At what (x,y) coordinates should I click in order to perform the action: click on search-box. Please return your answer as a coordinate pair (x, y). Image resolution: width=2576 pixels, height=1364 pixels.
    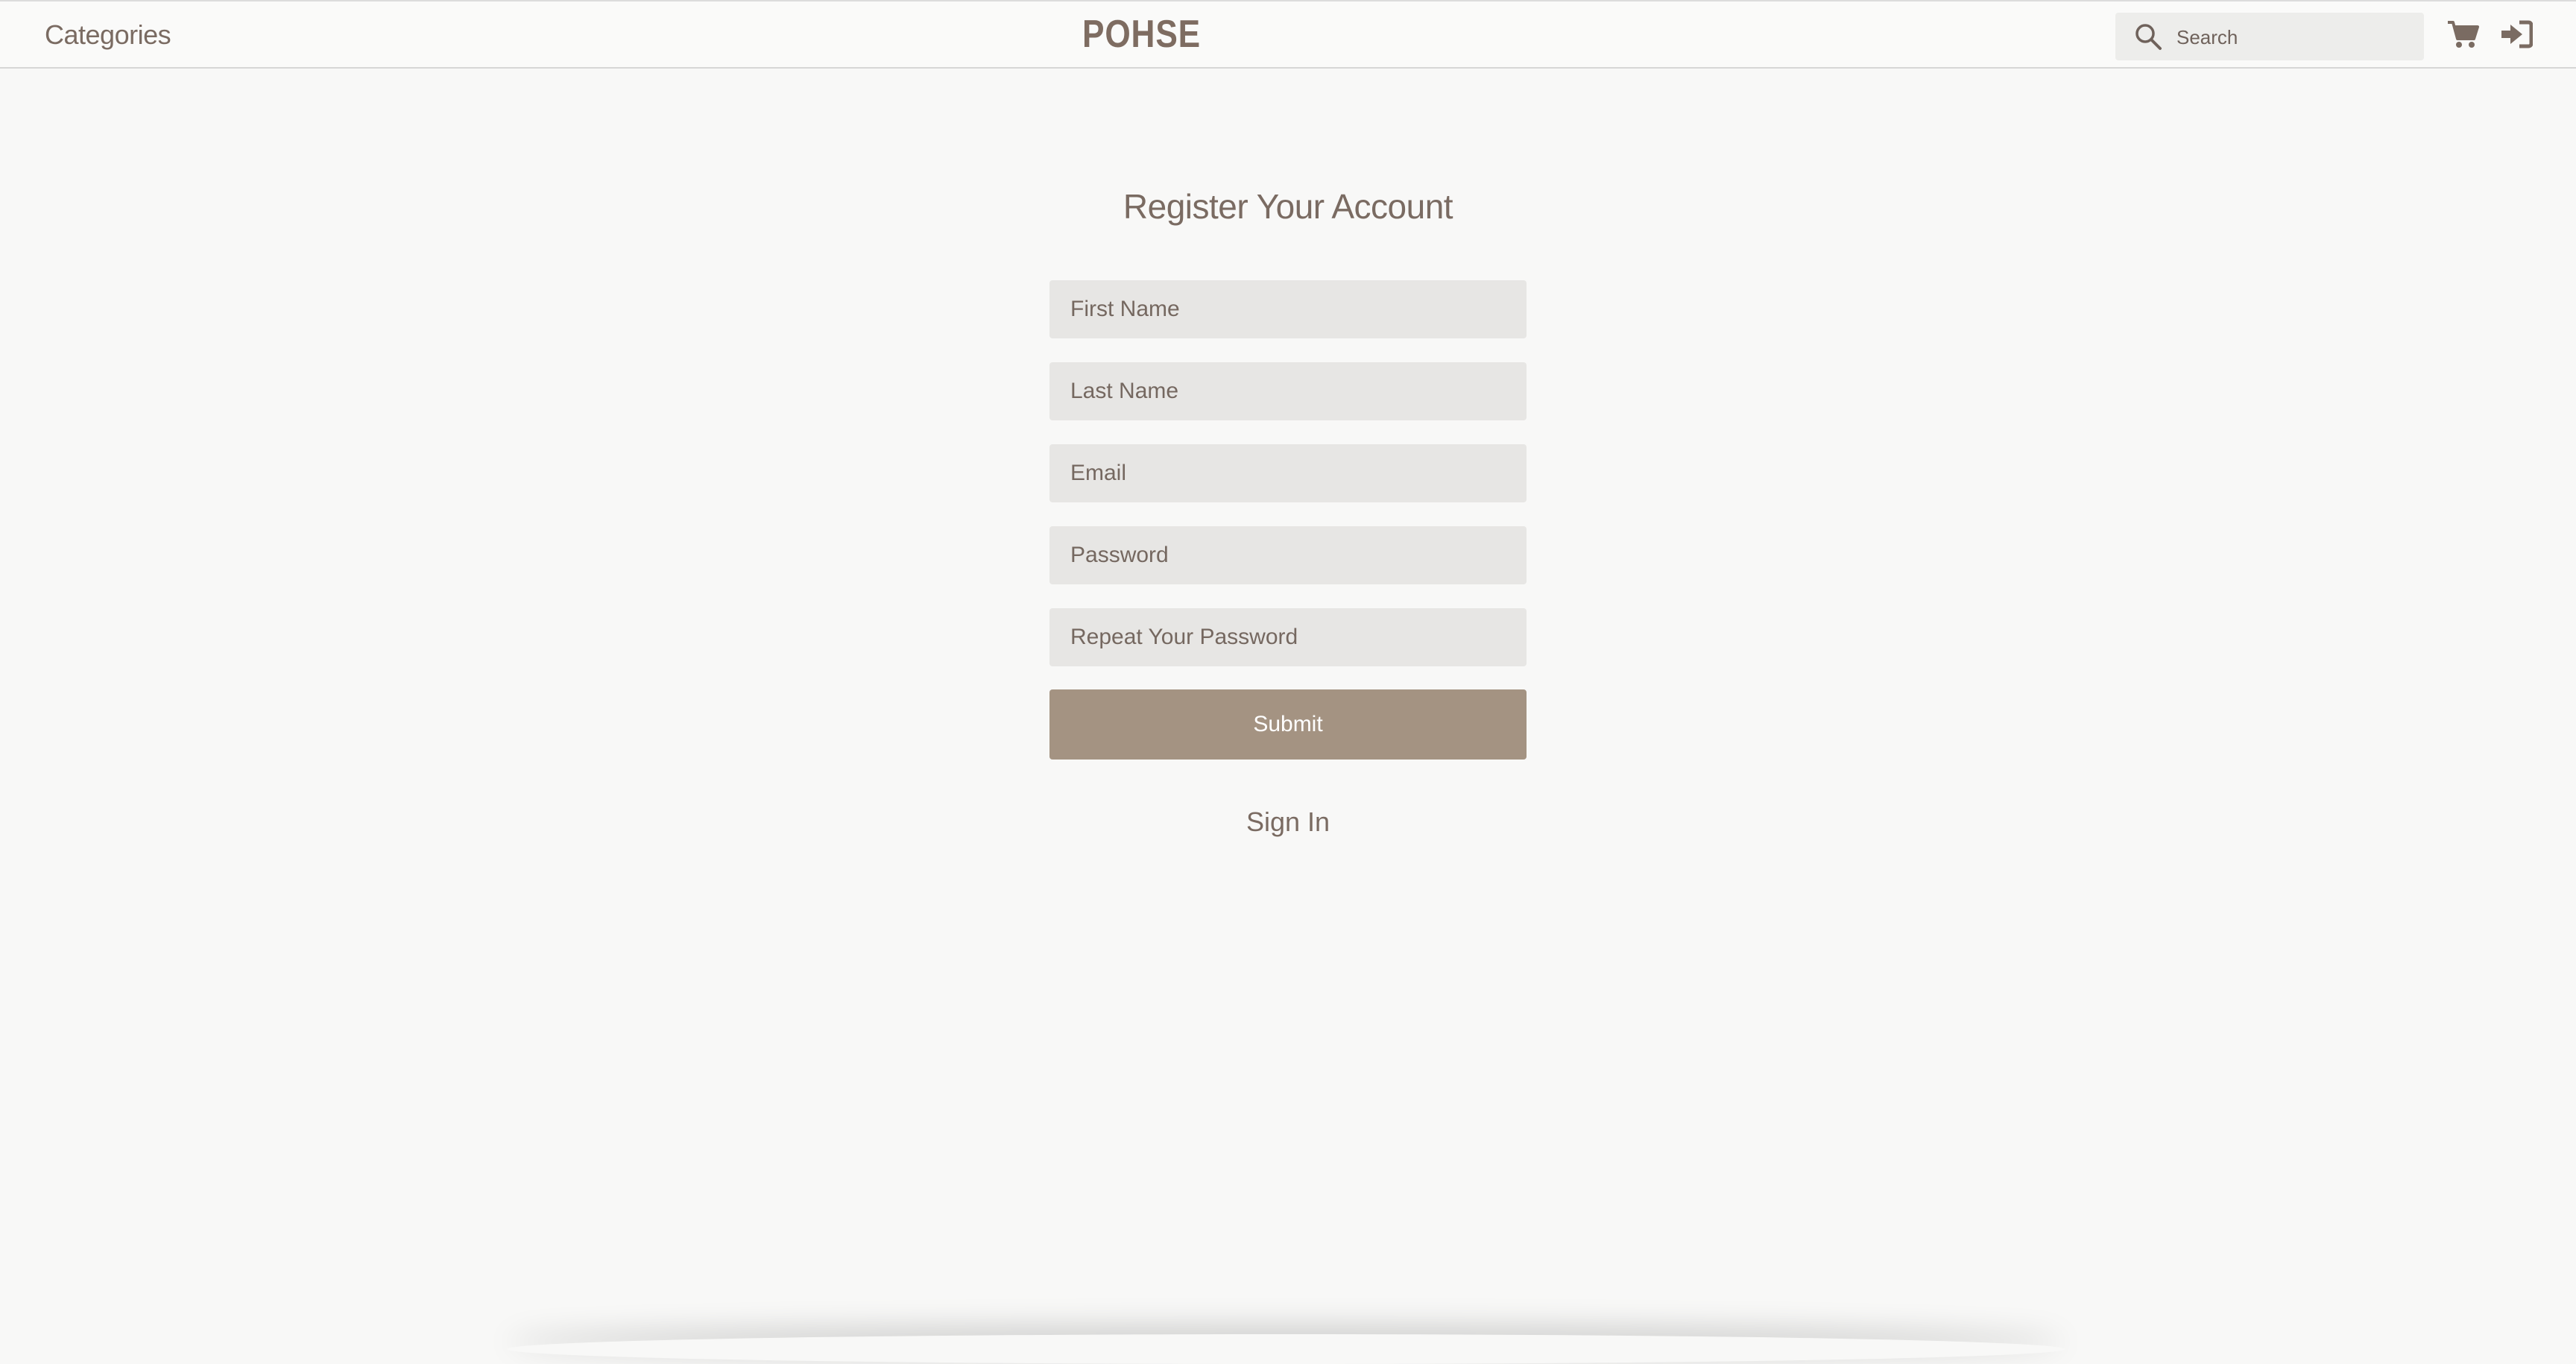
    Looking at the image, I should click on (2269, 36).